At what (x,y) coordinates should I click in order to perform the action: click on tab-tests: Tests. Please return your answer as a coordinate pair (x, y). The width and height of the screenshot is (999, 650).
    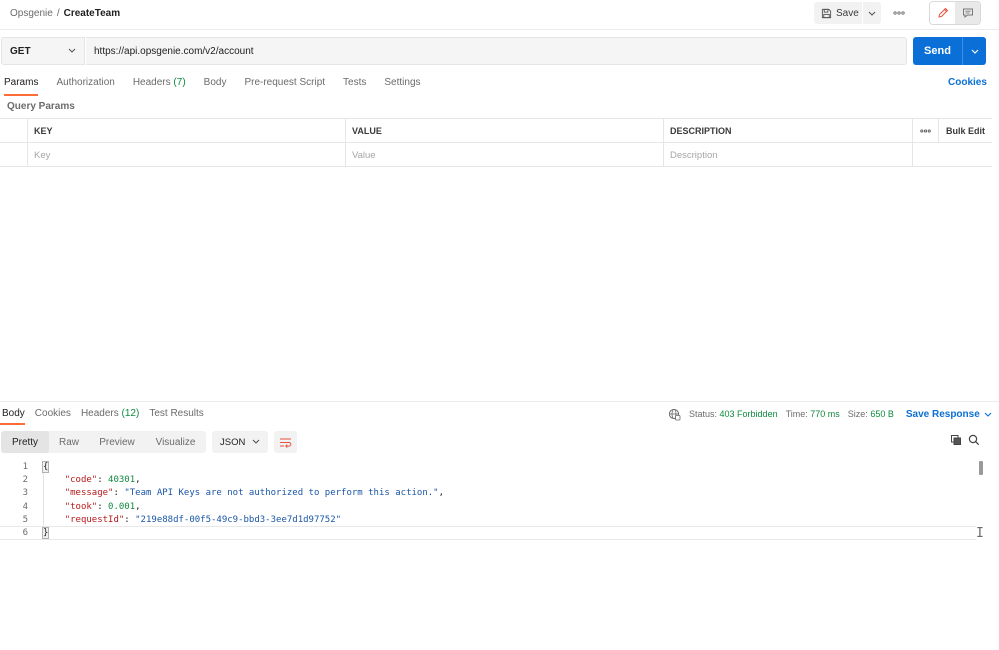
    Looking at the image, I should click on (354, 85).